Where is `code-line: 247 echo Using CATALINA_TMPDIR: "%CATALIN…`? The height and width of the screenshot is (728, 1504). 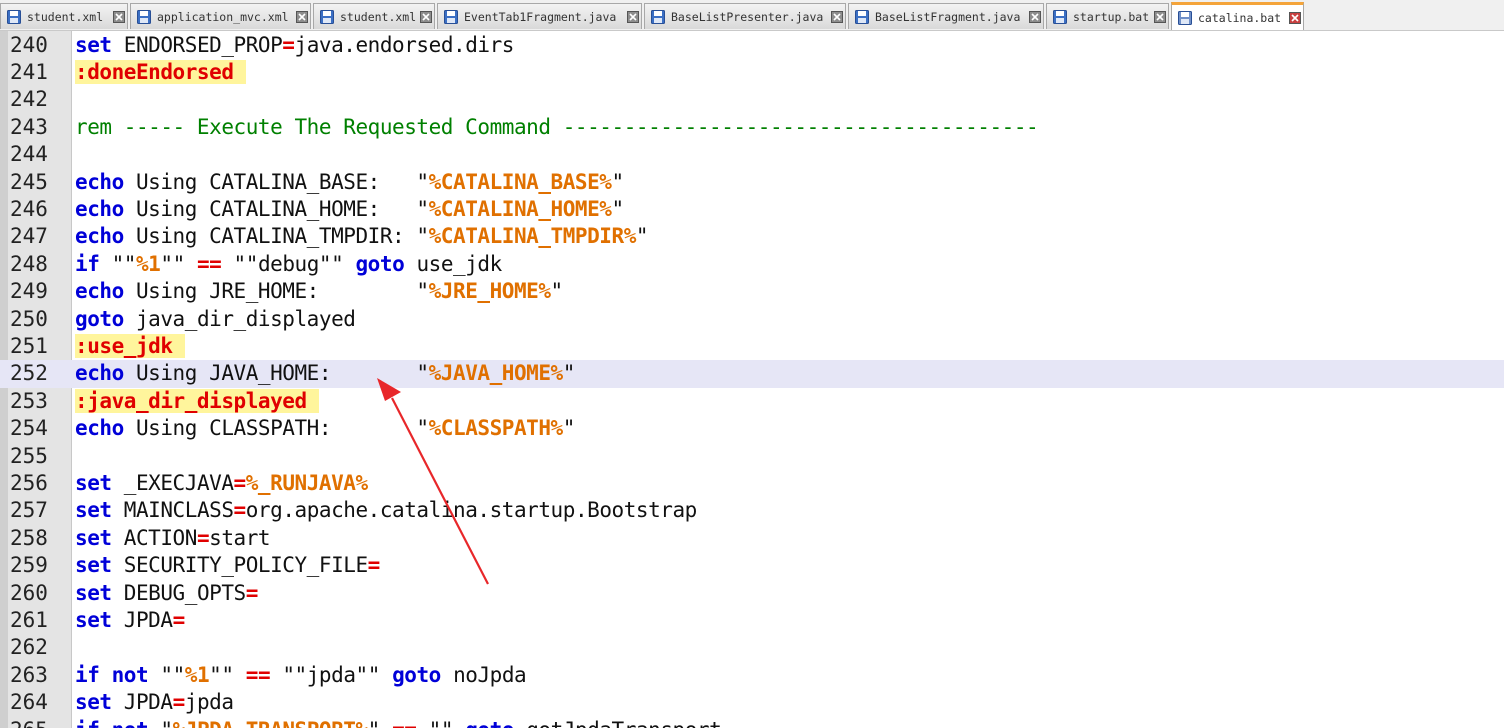
code-line: 247 echo Using CATALINA_TMPDIR: "%CATALIN… is located at coordinates (752, 236).